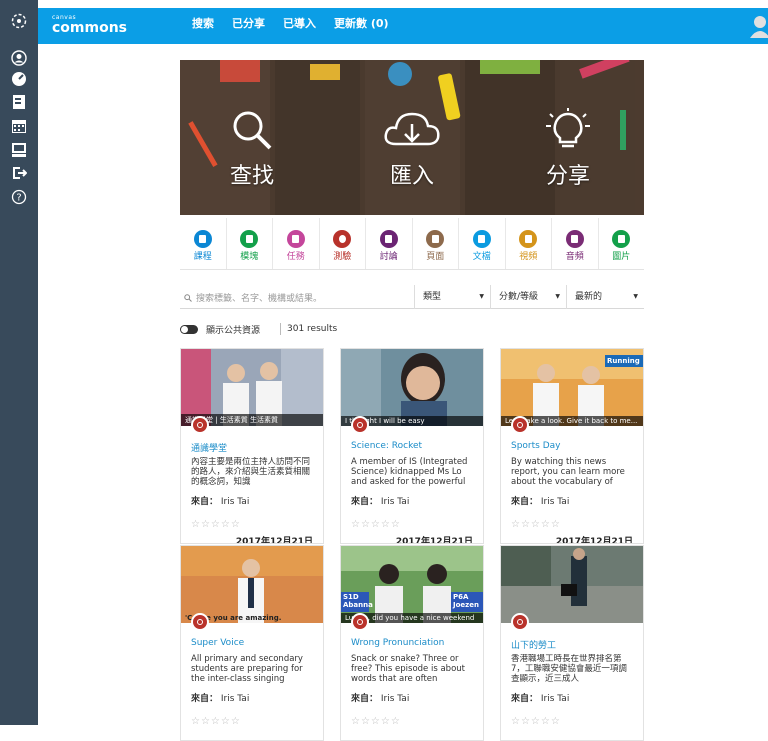 This screenshot has height=741, width=768. I want to click on search-placeholder: 搜索標籤、名字、機構或結果。, so click(259, 299).